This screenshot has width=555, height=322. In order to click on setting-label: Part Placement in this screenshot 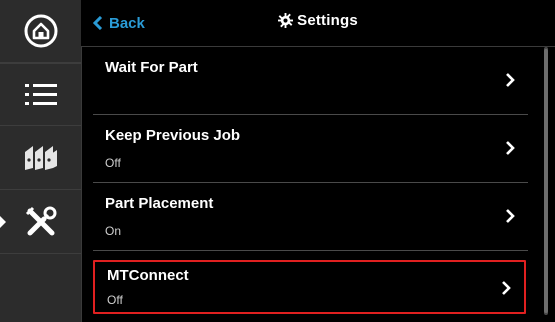, I will do `click(159, 203)`.